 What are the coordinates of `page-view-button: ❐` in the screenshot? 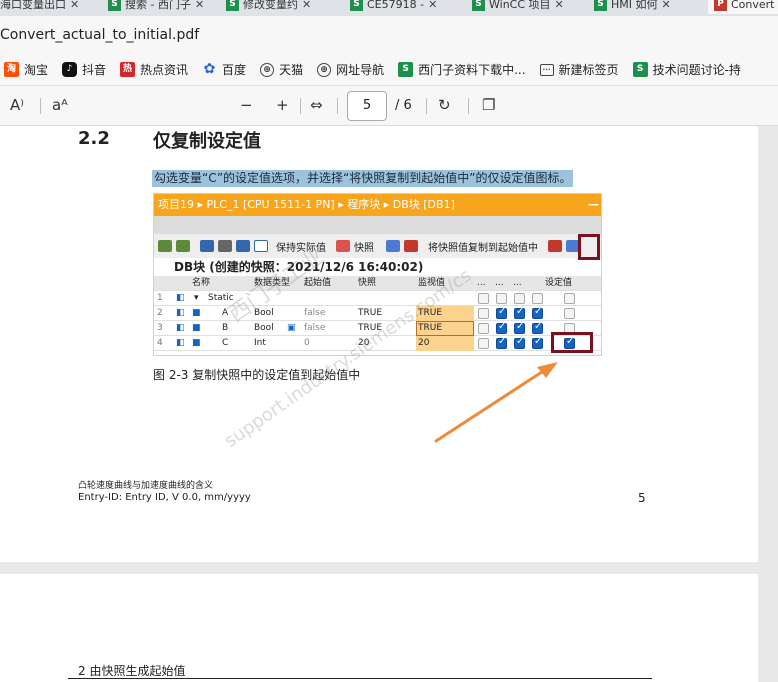 It's located at (488, 105).